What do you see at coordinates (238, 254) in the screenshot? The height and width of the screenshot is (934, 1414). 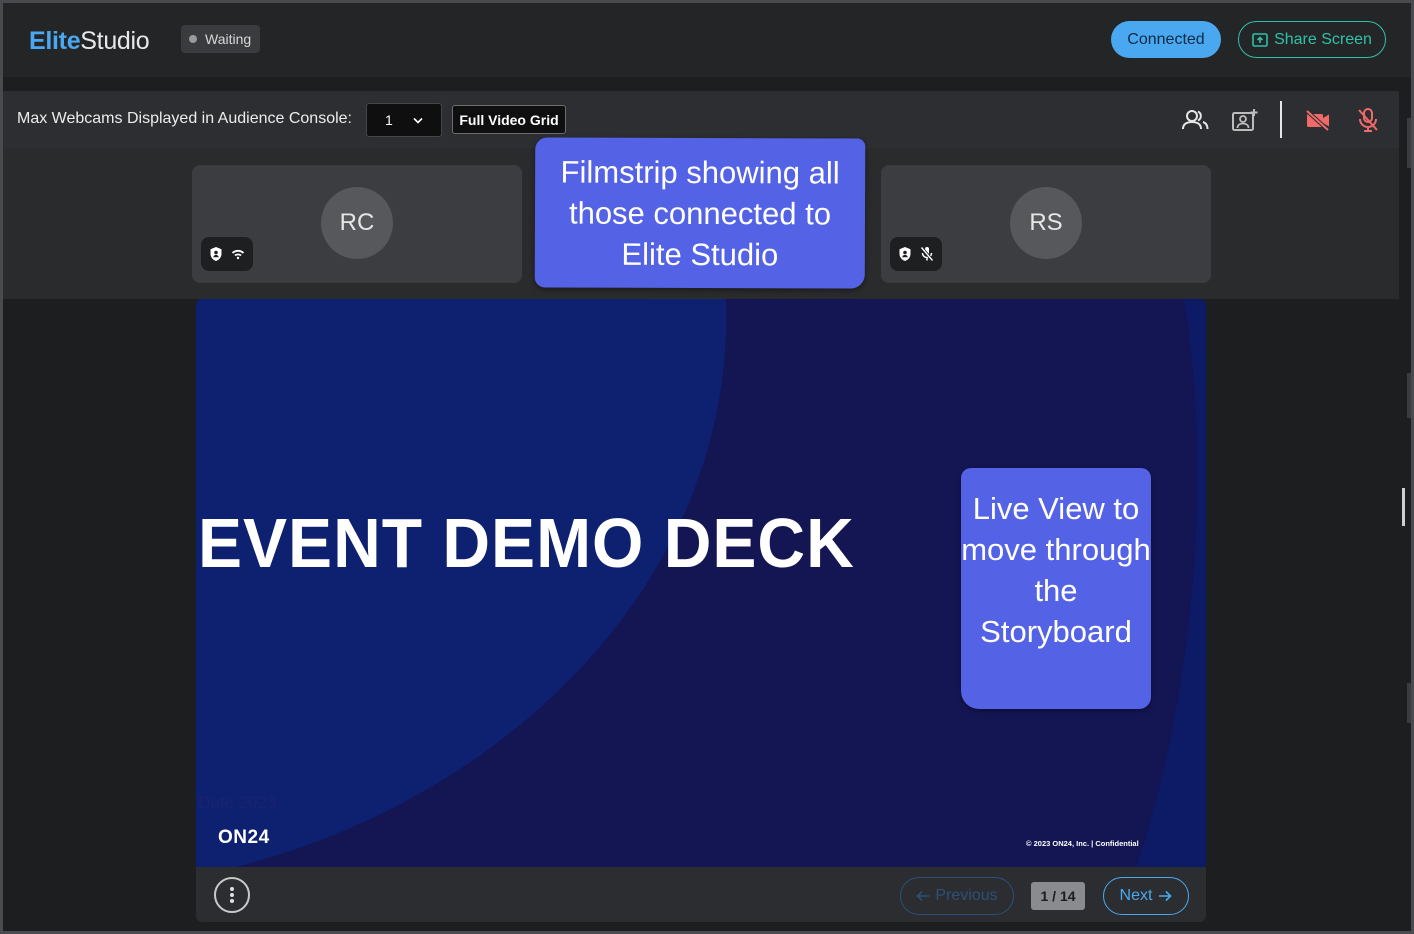 I see `signal-icon` at bounding box center [238, 254].